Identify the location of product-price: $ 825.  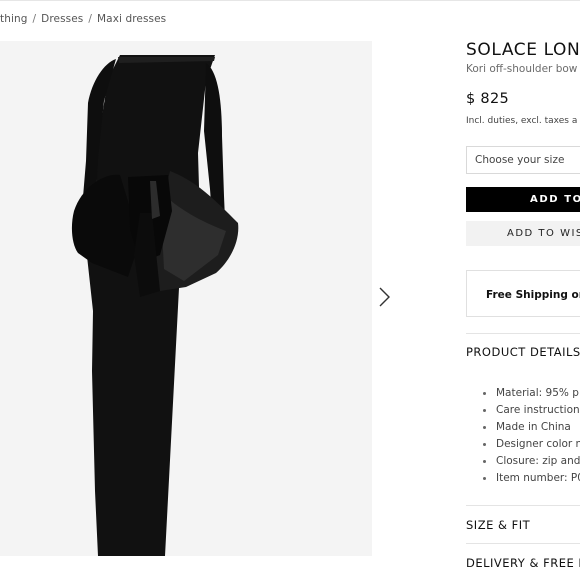
(488, 99).